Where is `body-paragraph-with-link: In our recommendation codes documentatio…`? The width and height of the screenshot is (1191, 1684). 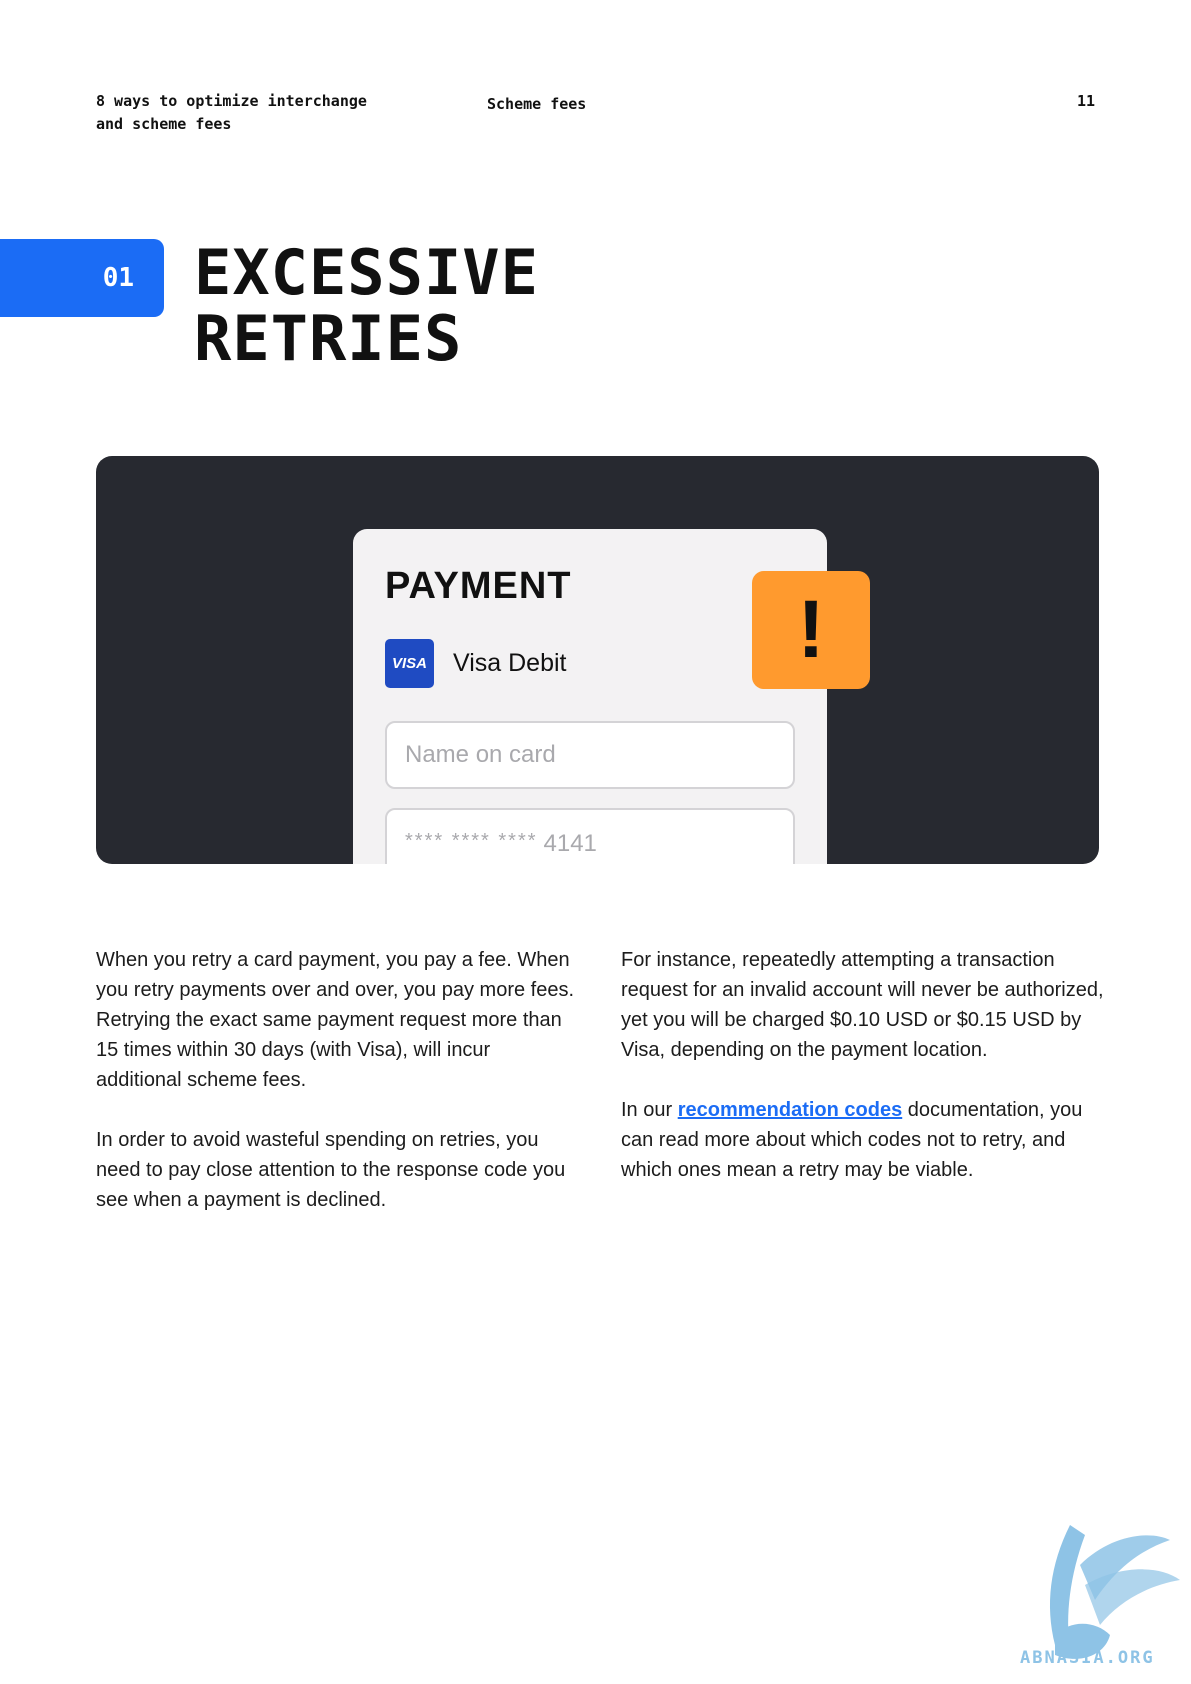 body-paragraph-with-link: In our recommendation codes documentatio… is located at coordinates (863, 1140).